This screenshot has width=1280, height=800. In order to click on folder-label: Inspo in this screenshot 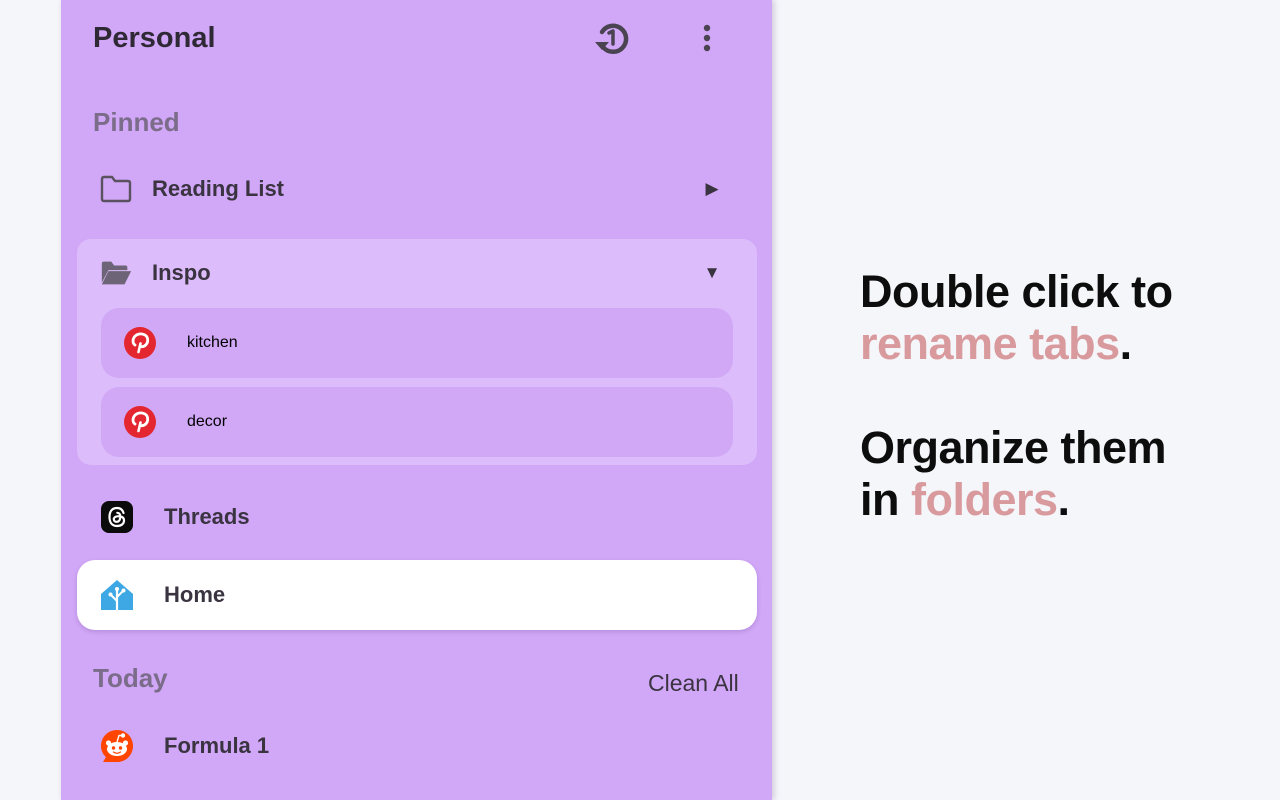, I will do `click(181, 272)`.